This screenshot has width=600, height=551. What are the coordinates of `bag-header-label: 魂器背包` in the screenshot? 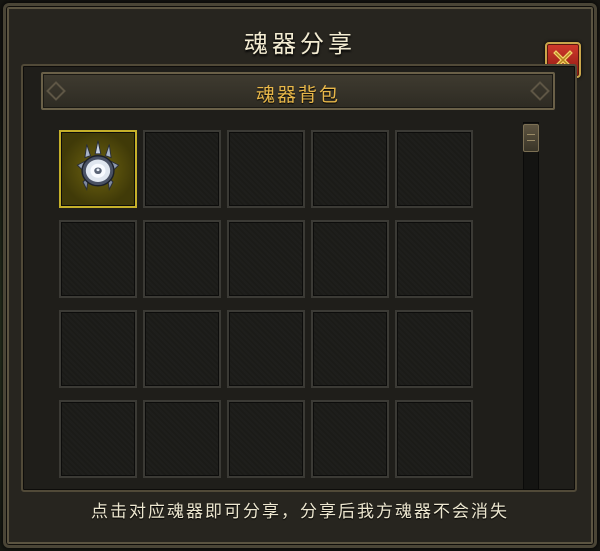 It's located at (297, 95).